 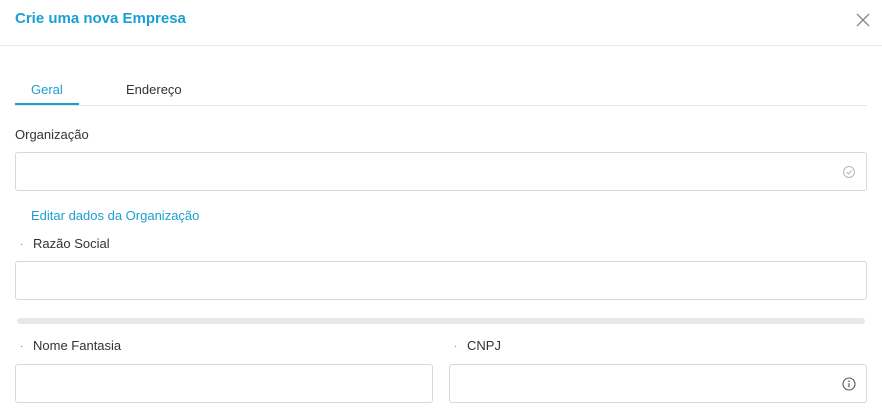 I want to click on nome-fantasia-input, so click(x=224, y=383).